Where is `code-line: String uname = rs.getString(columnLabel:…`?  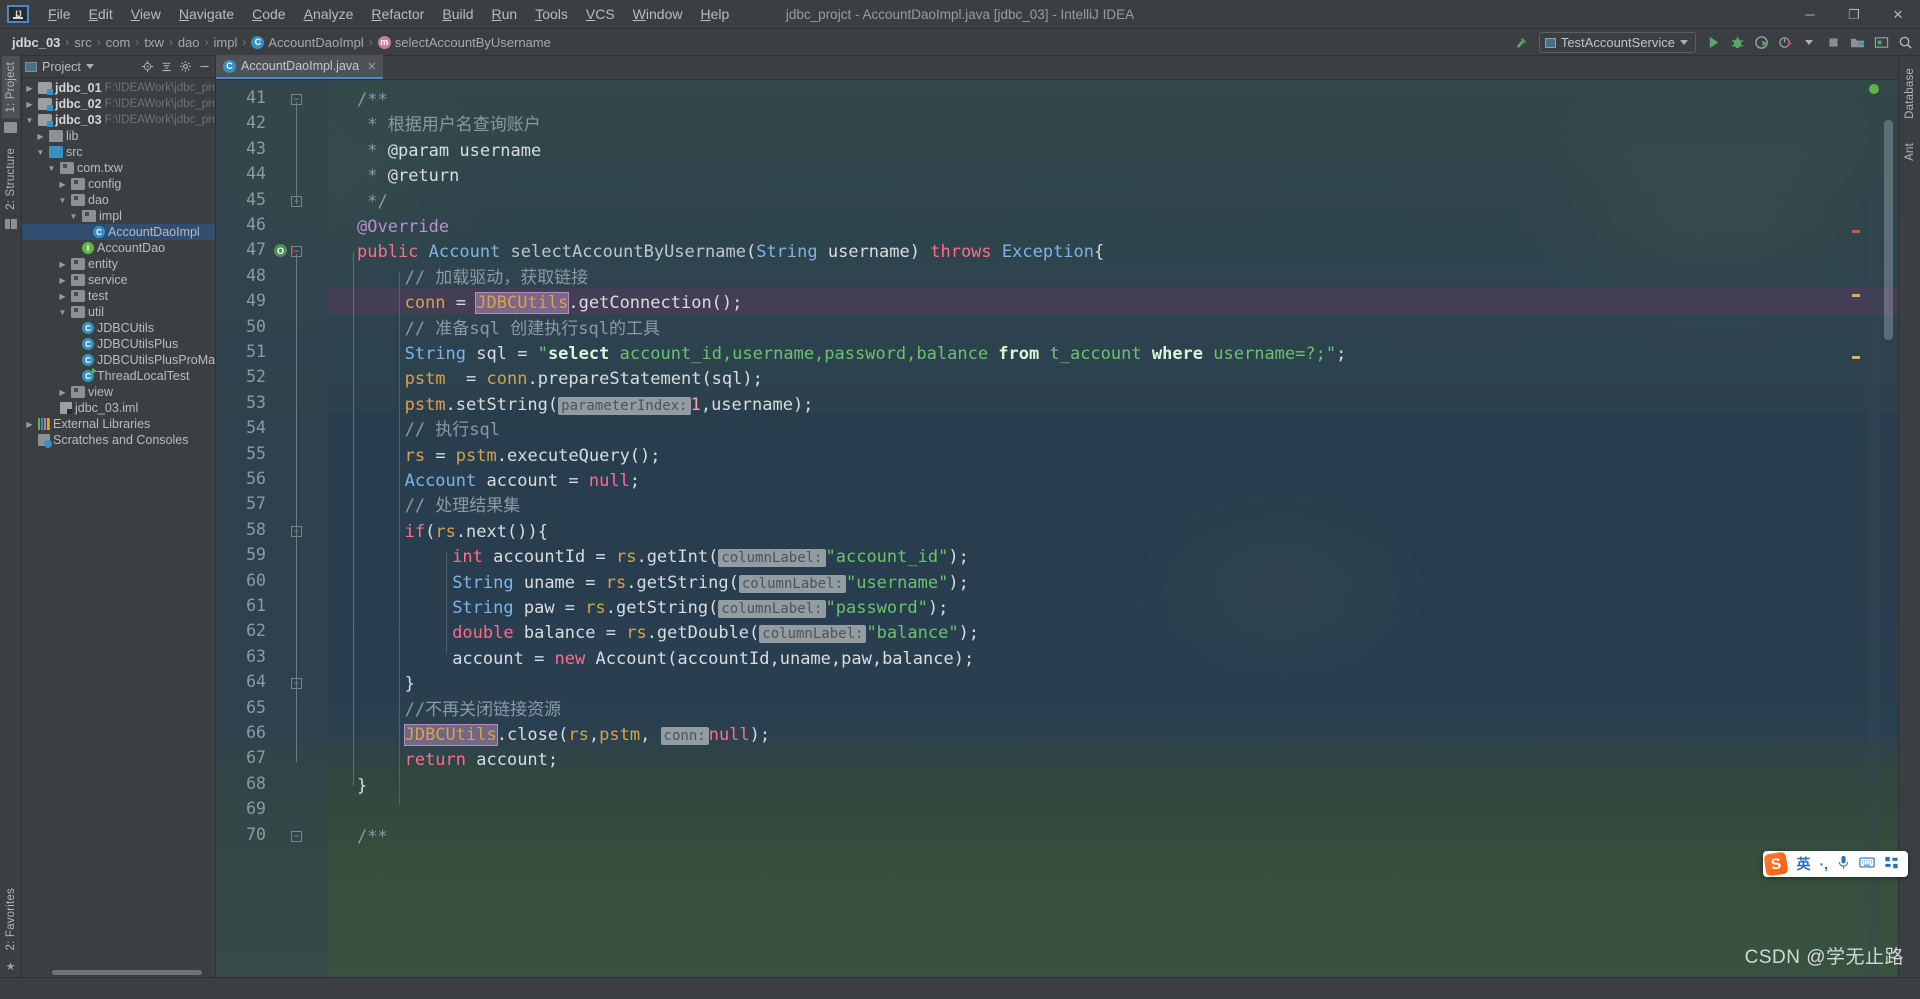
code-line: String uname = rs.getString(columnLabel:… is located at coordinates (710, 583).